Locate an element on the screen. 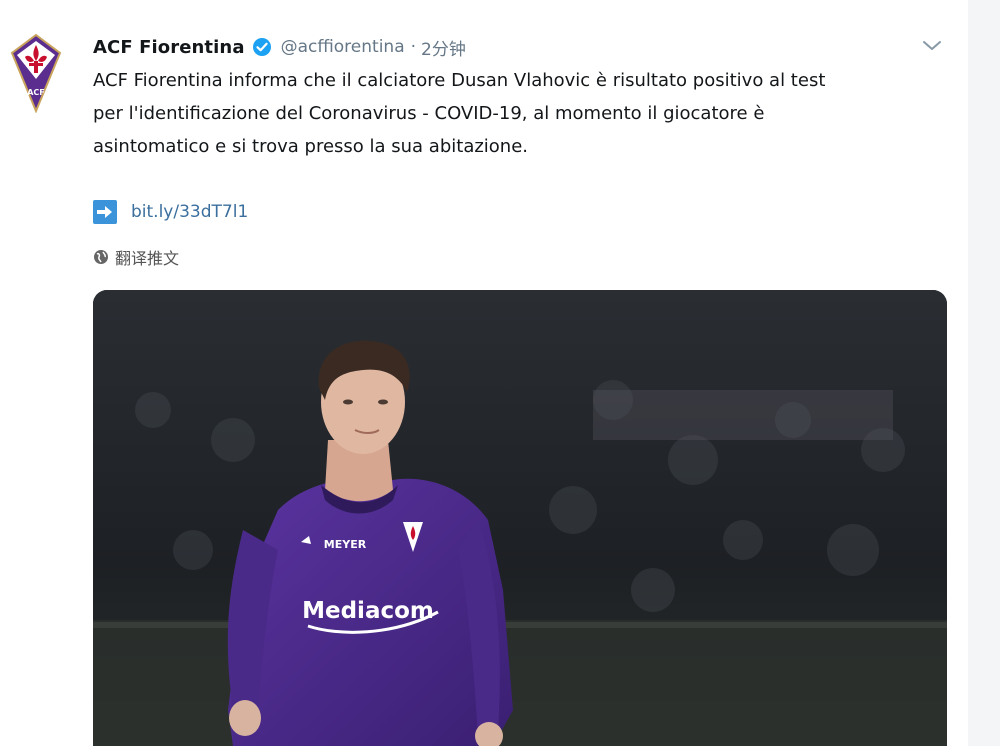  link-text: bit.ly/33dT7l1 is located at coordinates (189, 212).